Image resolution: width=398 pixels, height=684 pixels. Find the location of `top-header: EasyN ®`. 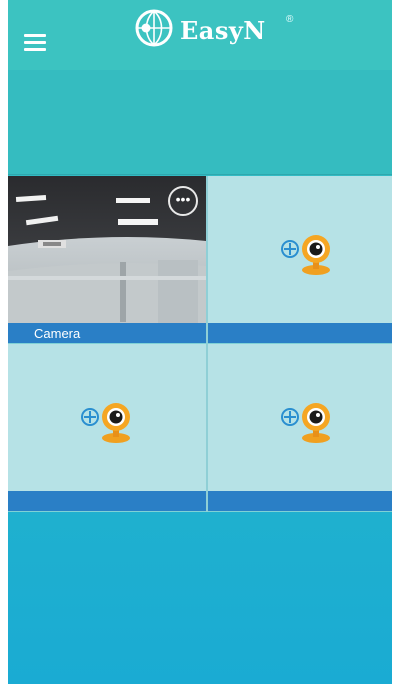

top-header: EasyN ® is located at coordinates (200, 35).